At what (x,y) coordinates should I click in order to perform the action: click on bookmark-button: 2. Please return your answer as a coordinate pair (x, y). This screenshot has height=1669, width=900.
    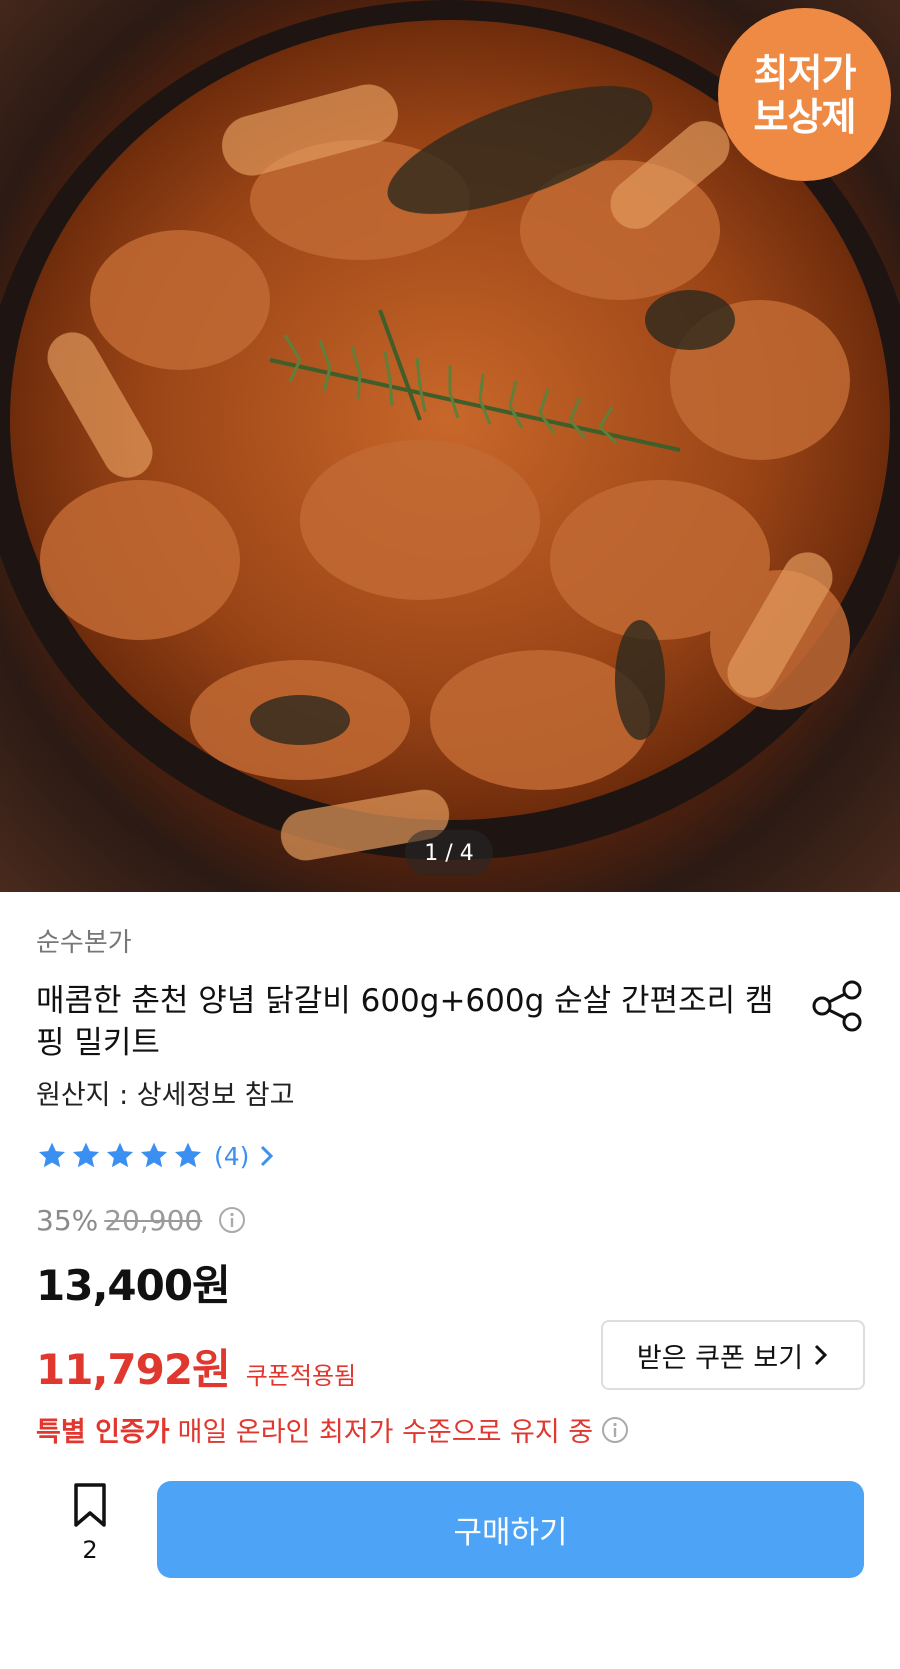
    Looking at the image, I should click on (90, 1527).